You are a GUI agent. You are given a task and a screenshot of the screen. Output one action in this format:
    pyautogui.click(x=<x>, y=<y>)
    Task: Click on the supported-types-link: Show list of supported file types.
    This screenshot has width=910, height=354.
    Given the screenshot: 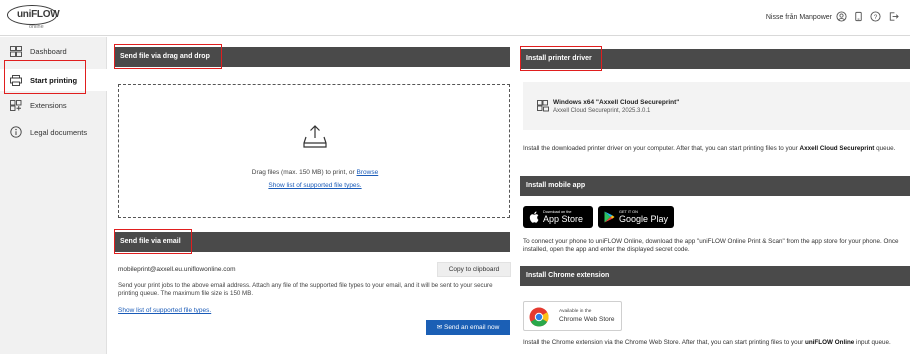 What is the action you would take?
    pyautogui.click(x=314, y=185)
    